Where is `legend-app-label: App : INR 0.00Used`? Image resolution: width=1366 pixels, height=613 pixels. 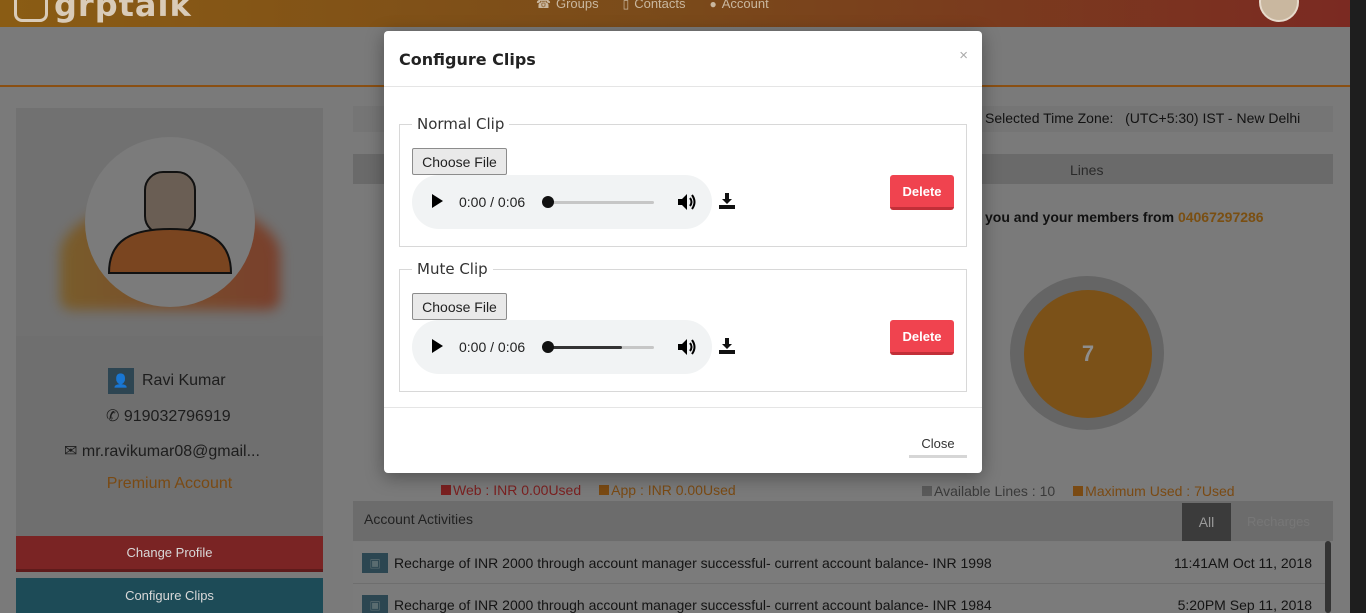
legend-app-label: App : INR 0.00Used is located at coordinates (673, 490).